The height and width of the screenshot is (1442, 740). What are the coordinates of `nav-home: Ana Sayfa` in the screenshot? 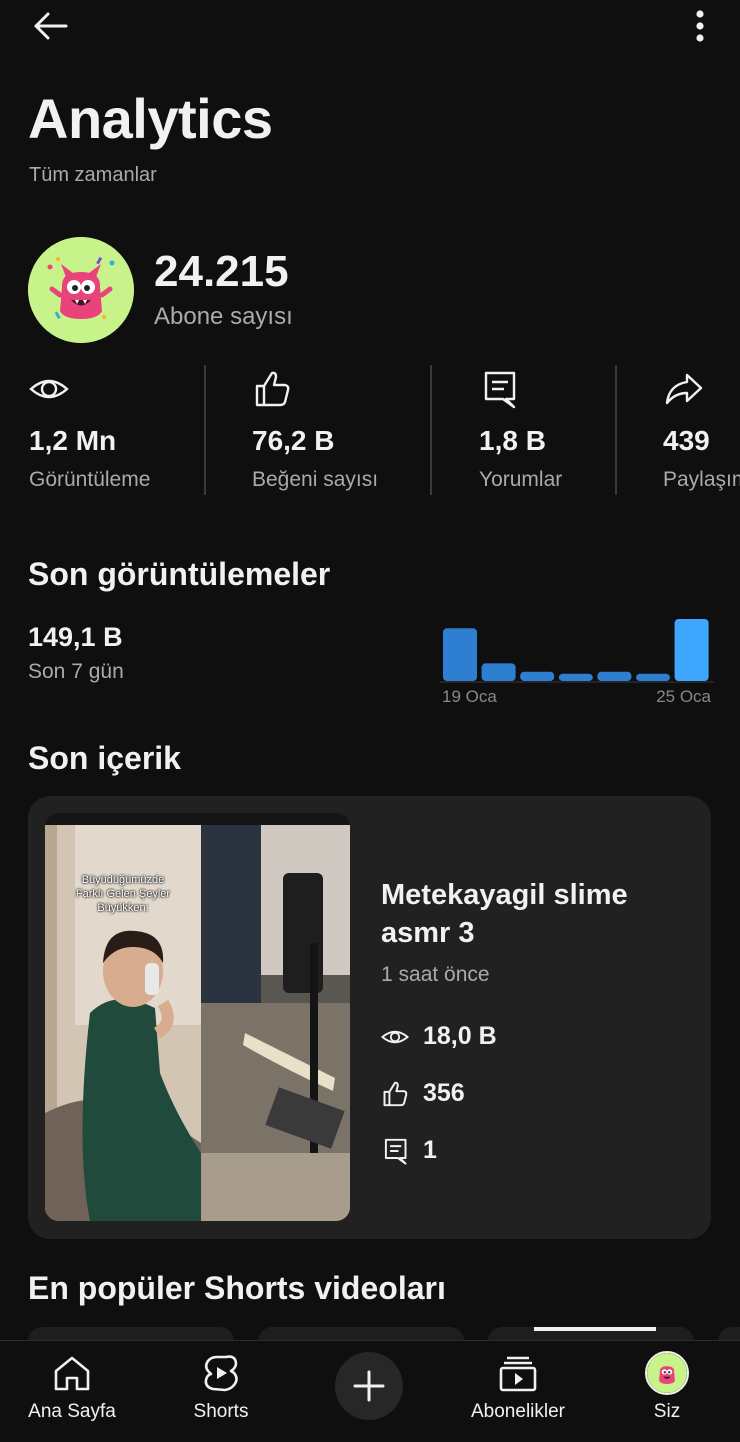 It's located at (72, 1391).